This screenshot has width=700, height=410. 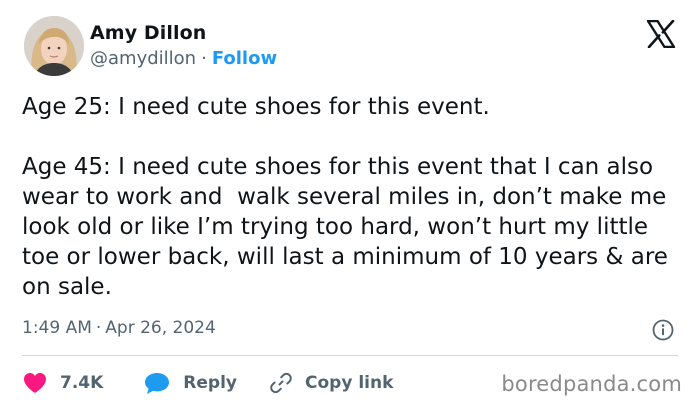 I want to click on follow-button: Follow, so click(x=244, y=58).